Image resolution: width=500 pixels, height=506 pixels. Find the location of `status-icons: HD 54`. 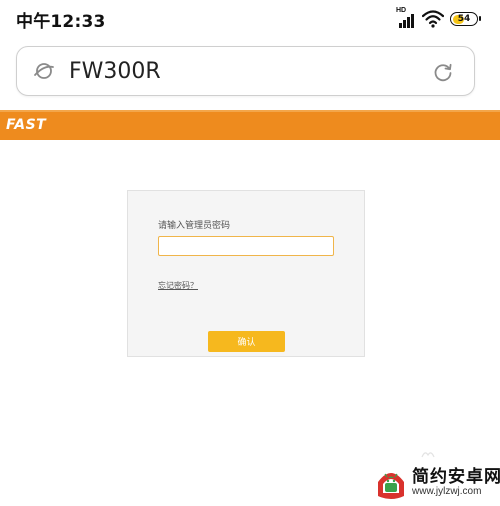

status-icons: HD 54 is located at coordinates (438, 17).